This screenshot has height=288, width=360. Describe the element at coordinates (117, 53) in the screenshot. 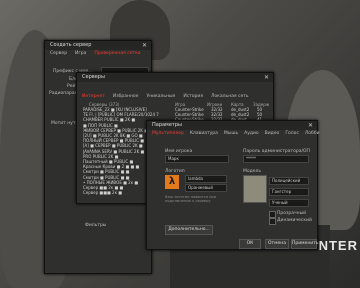

I see `tab-checked-grid: Проверенная сетка` at that location.